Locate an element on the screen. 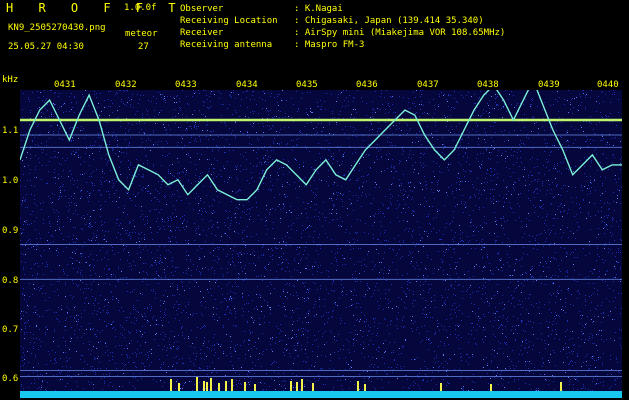 The image size is (629, 400). version-label: 1.0.0f is located at coordinates (140, 8).